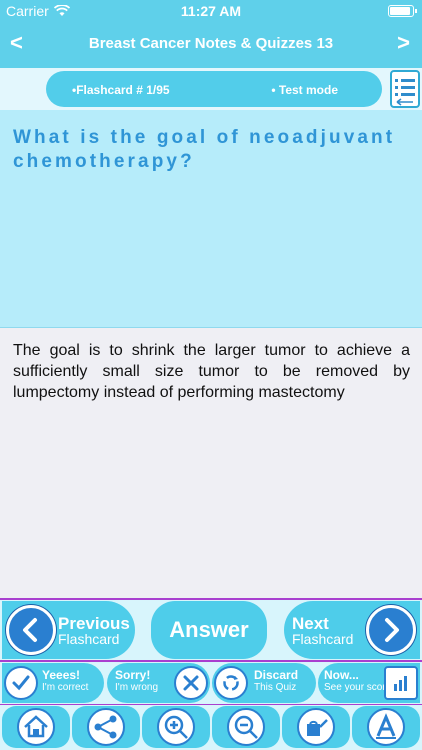  I want to click on zoom-out-button, so click(246, 727).